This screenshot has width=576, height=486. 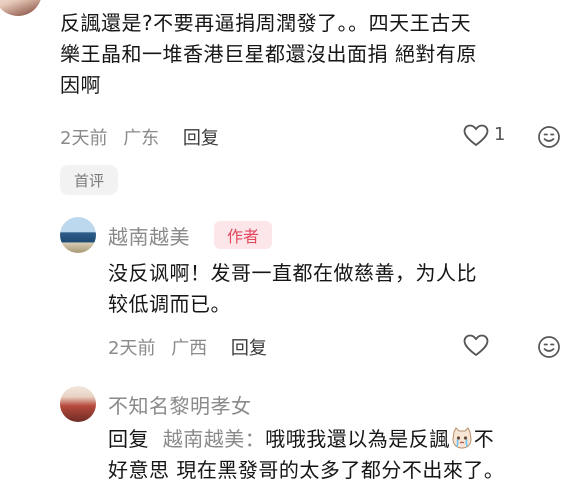 What do you see at coordinates (306, 470) in the screenshot?
I see `comment-line: 好意思 現在黑發哥的太多了都分不出來了。` at bounding box center [306, 470].